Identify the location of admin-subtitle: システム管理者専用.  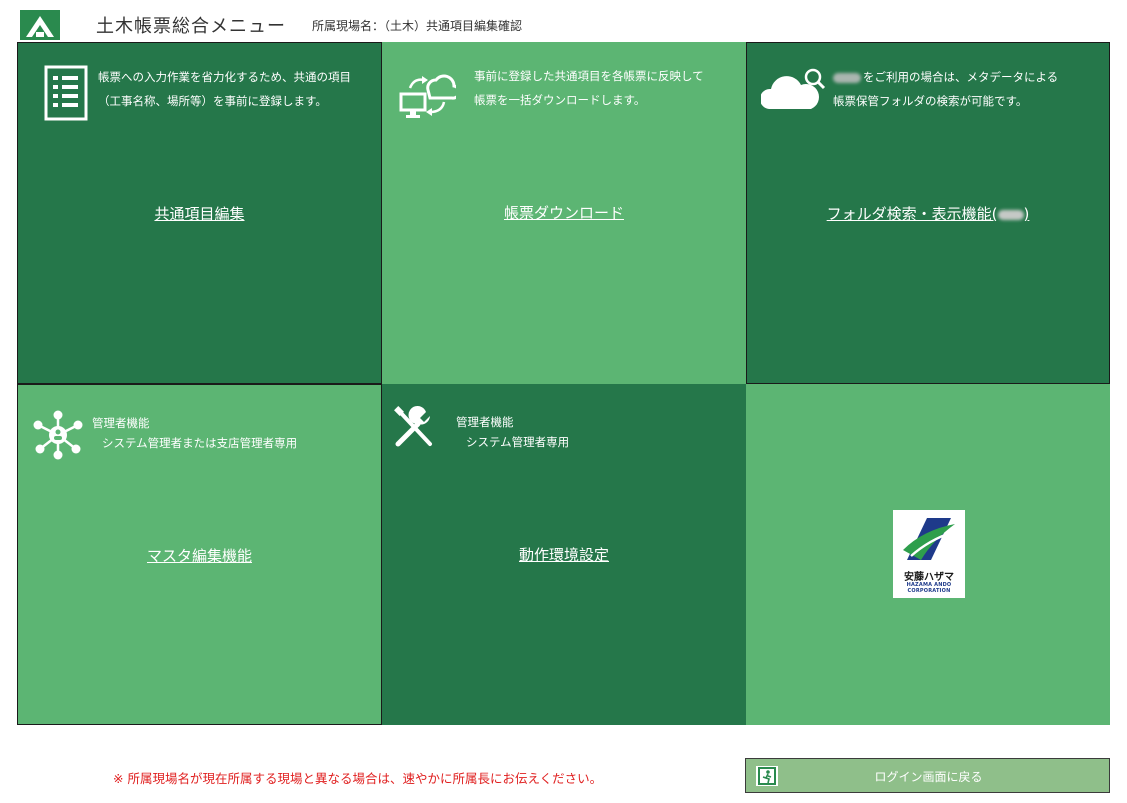
(518, 442).